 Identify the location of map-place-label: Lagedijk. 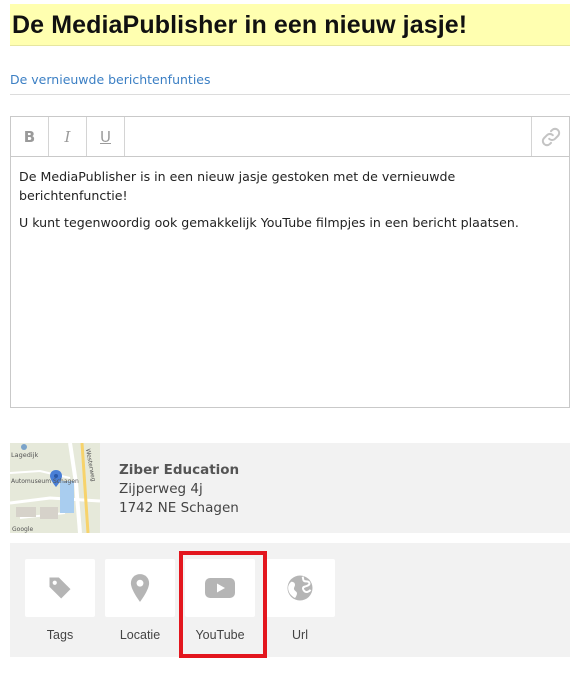
(24, 455).